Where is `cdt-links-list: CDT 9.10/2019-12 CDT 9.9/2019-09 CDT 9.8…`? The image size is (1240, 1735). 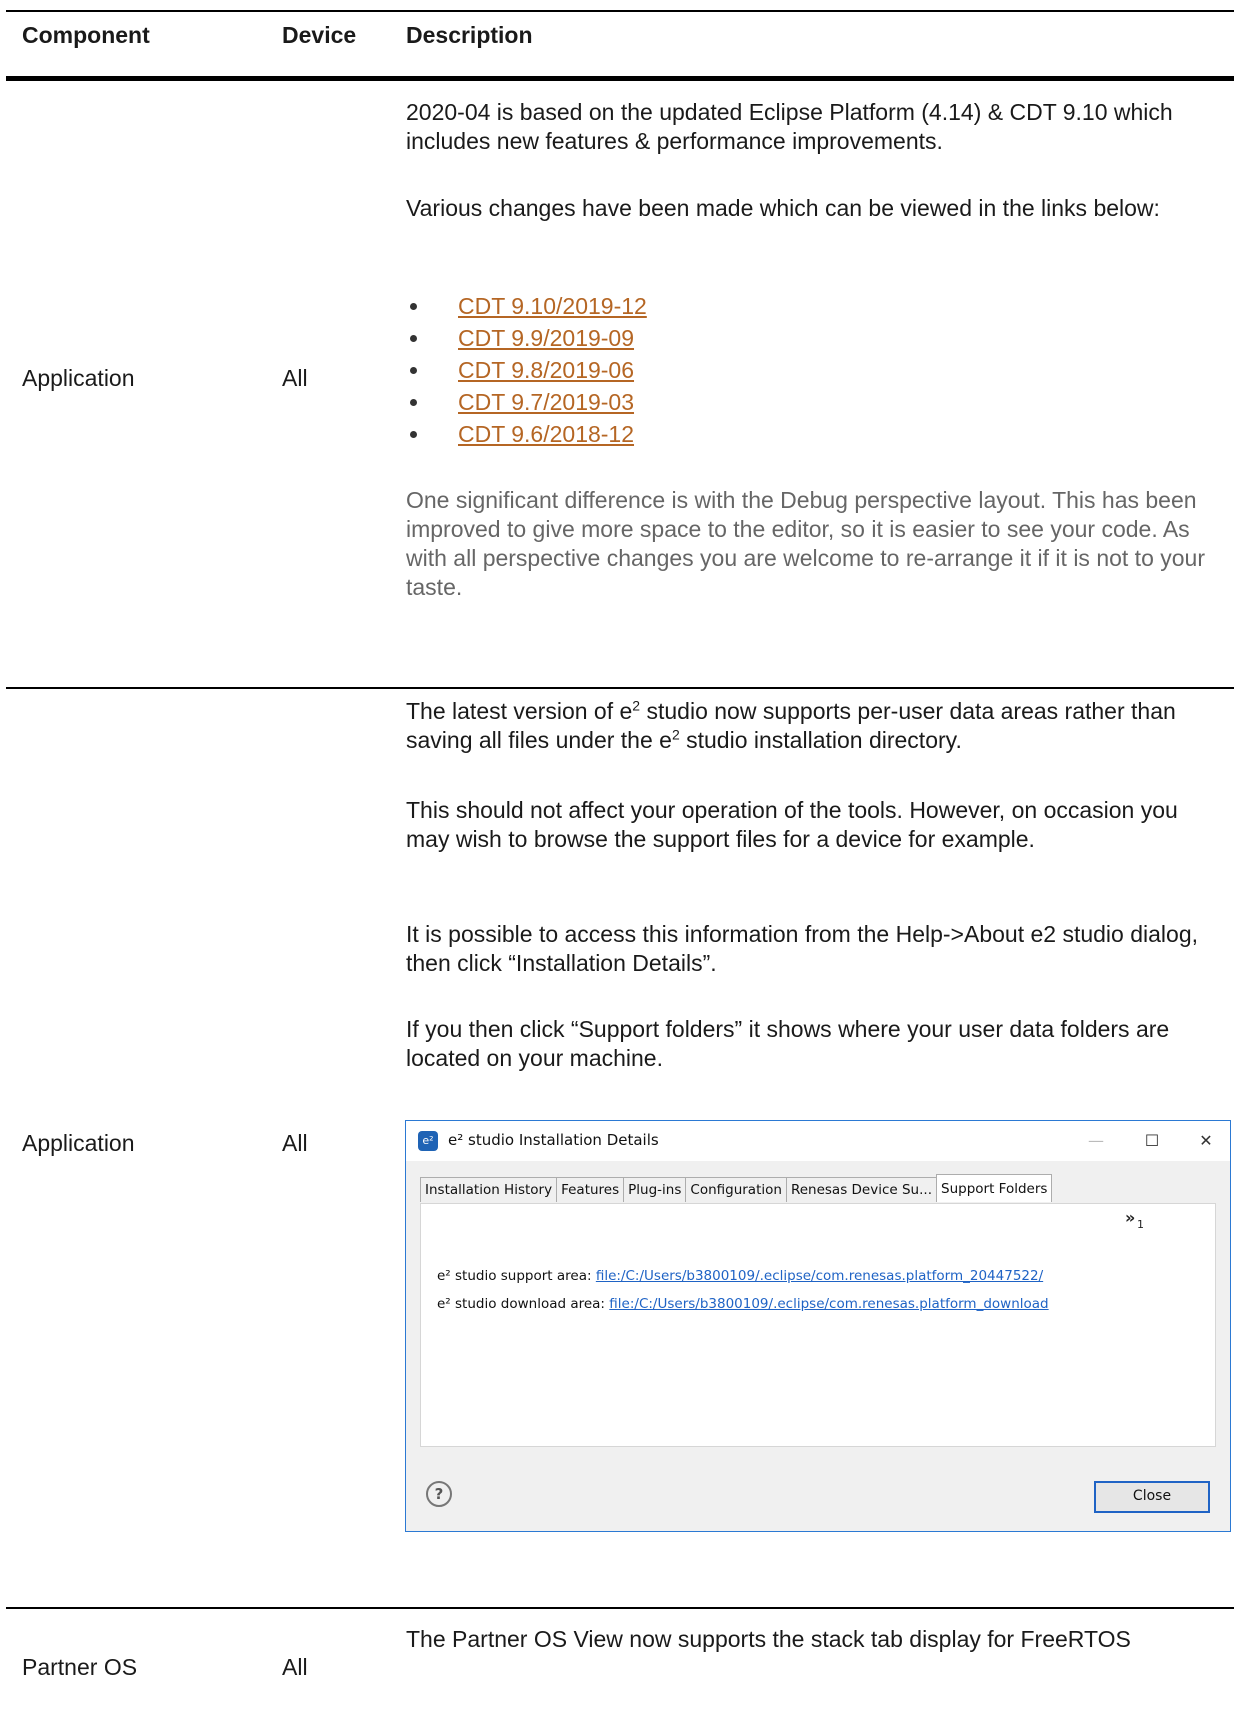
cdt-links-list: CDT 9.10/2019-12 CDT 9.9/2019-09 CDT 9.8… is located at coordinates (526, 370).